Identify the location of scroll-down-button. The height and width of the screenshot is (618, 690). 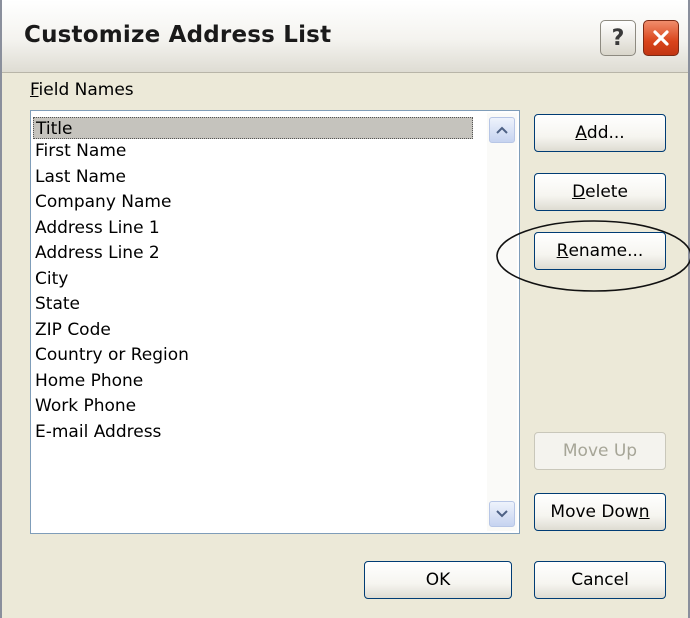
(502, 514).